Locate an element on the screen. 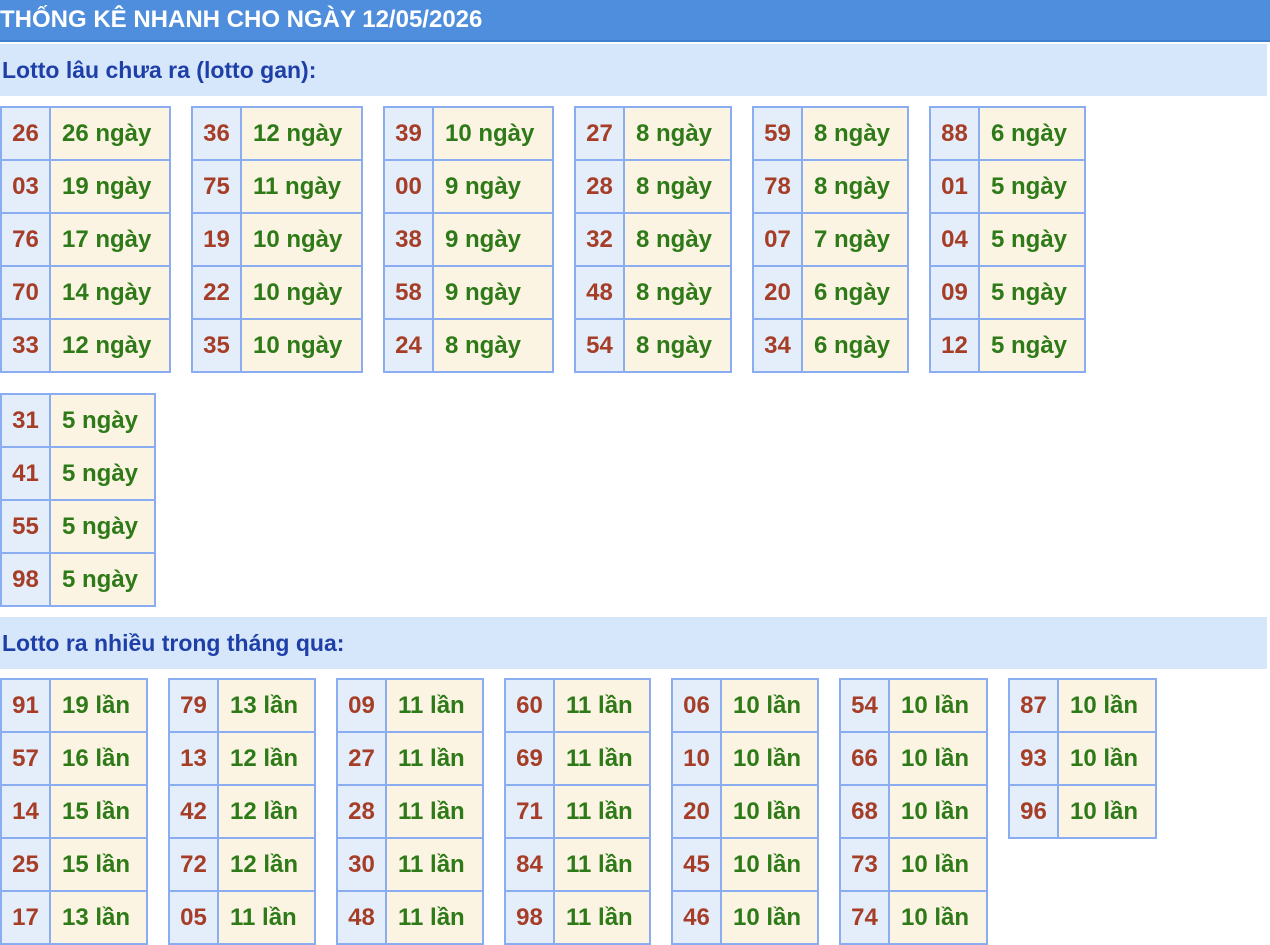  table-row: 19 10 ngày is located at coordinates (277, 238).